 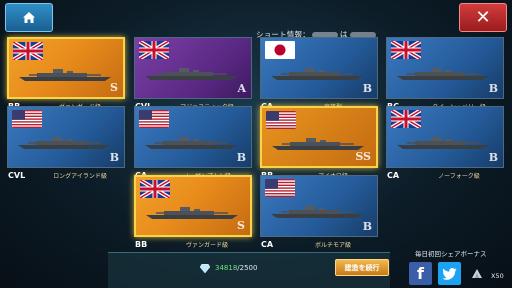 What do you see at coordinates (363, 156) in the screenshot?
I see `rank-badge: SS` at bounding box center [363, 156].